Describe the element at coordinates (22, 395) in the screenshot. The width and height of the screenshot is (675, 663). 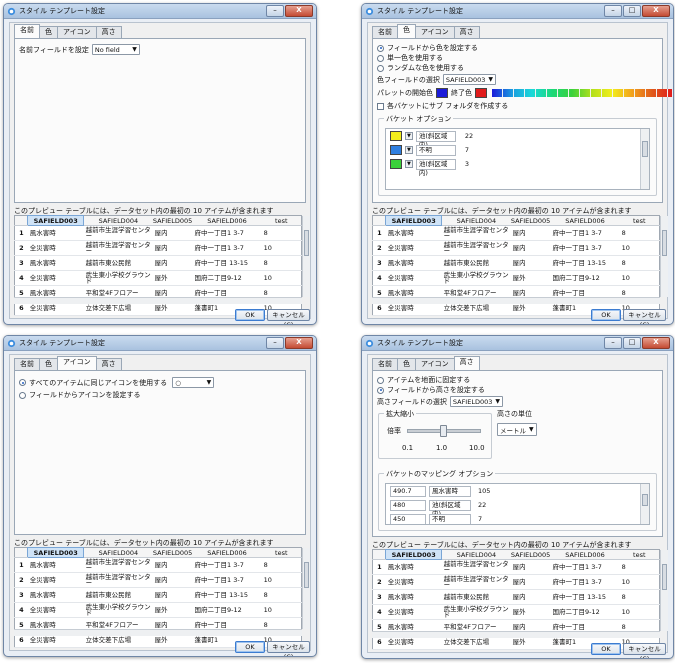
I see `radio-icon-field` at that location.